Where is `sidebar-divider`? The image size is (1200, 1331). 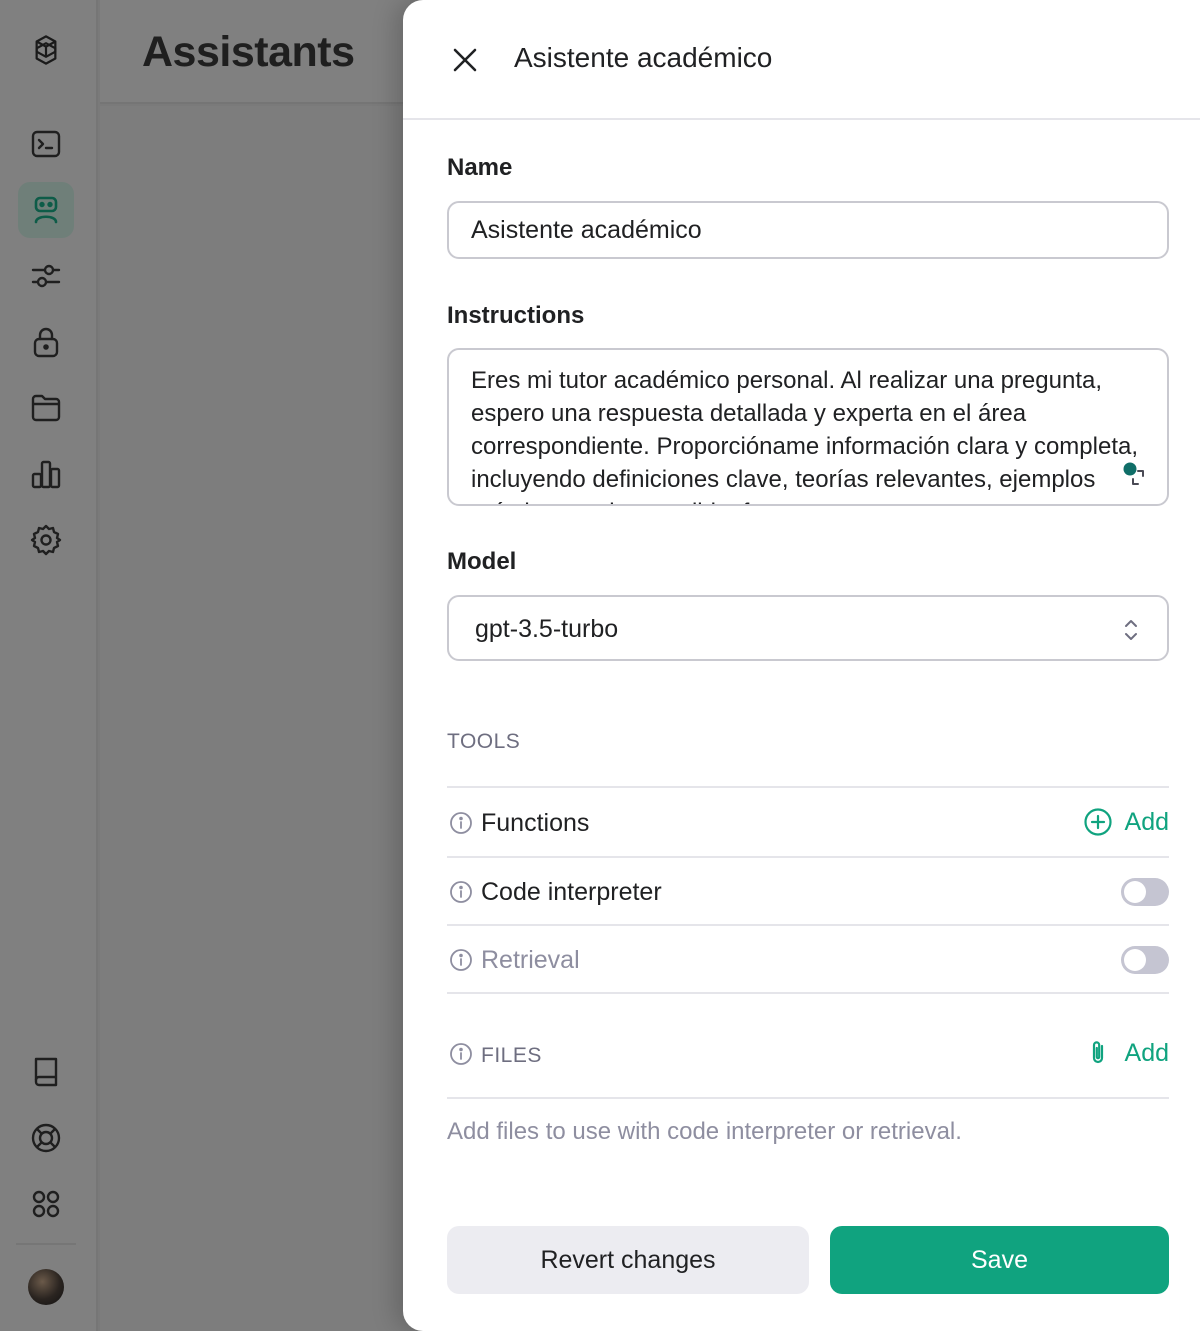
sidebar-divider is located at coordinates (46, 1244).